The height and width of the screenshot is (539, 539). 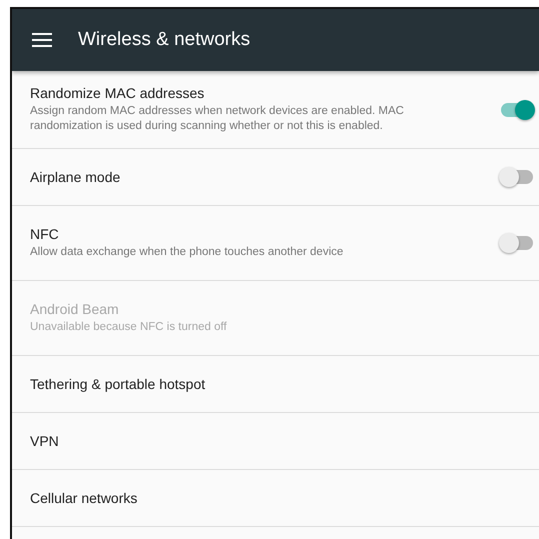 What do you see at coordinates (84, 498) in the screenshot?
I see `setting-title: Cellular networks` at bounding box center [84, 498].